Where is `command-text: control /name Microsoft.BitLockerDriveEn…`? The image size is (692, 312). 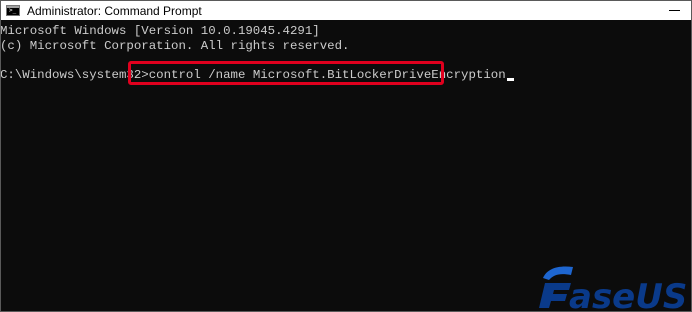 command-text: control /name Microsoft.BitLockerDriveEn… is located at coordinates (327, 75).